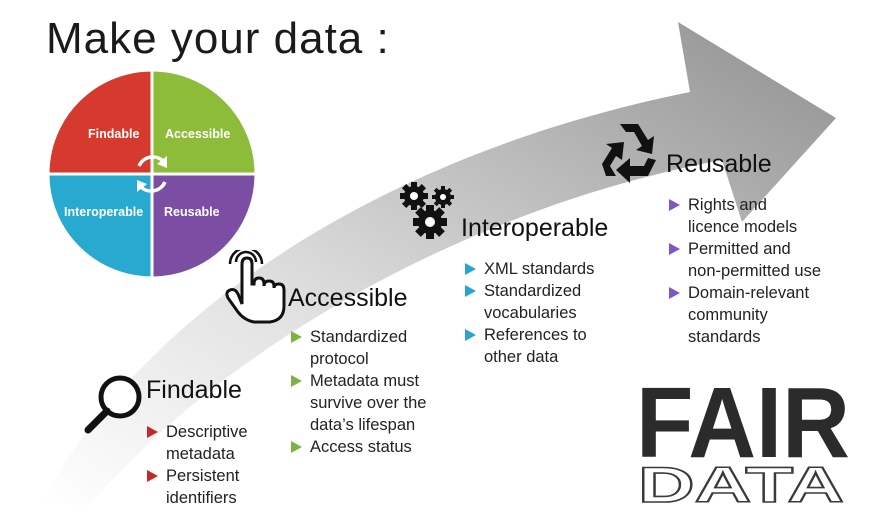 The height and width of the screenshot is (525, 879). What do you see at coordinates (629, 153) in the screenshot?
I see `recycle-icon` at bounding box center [629, 153].